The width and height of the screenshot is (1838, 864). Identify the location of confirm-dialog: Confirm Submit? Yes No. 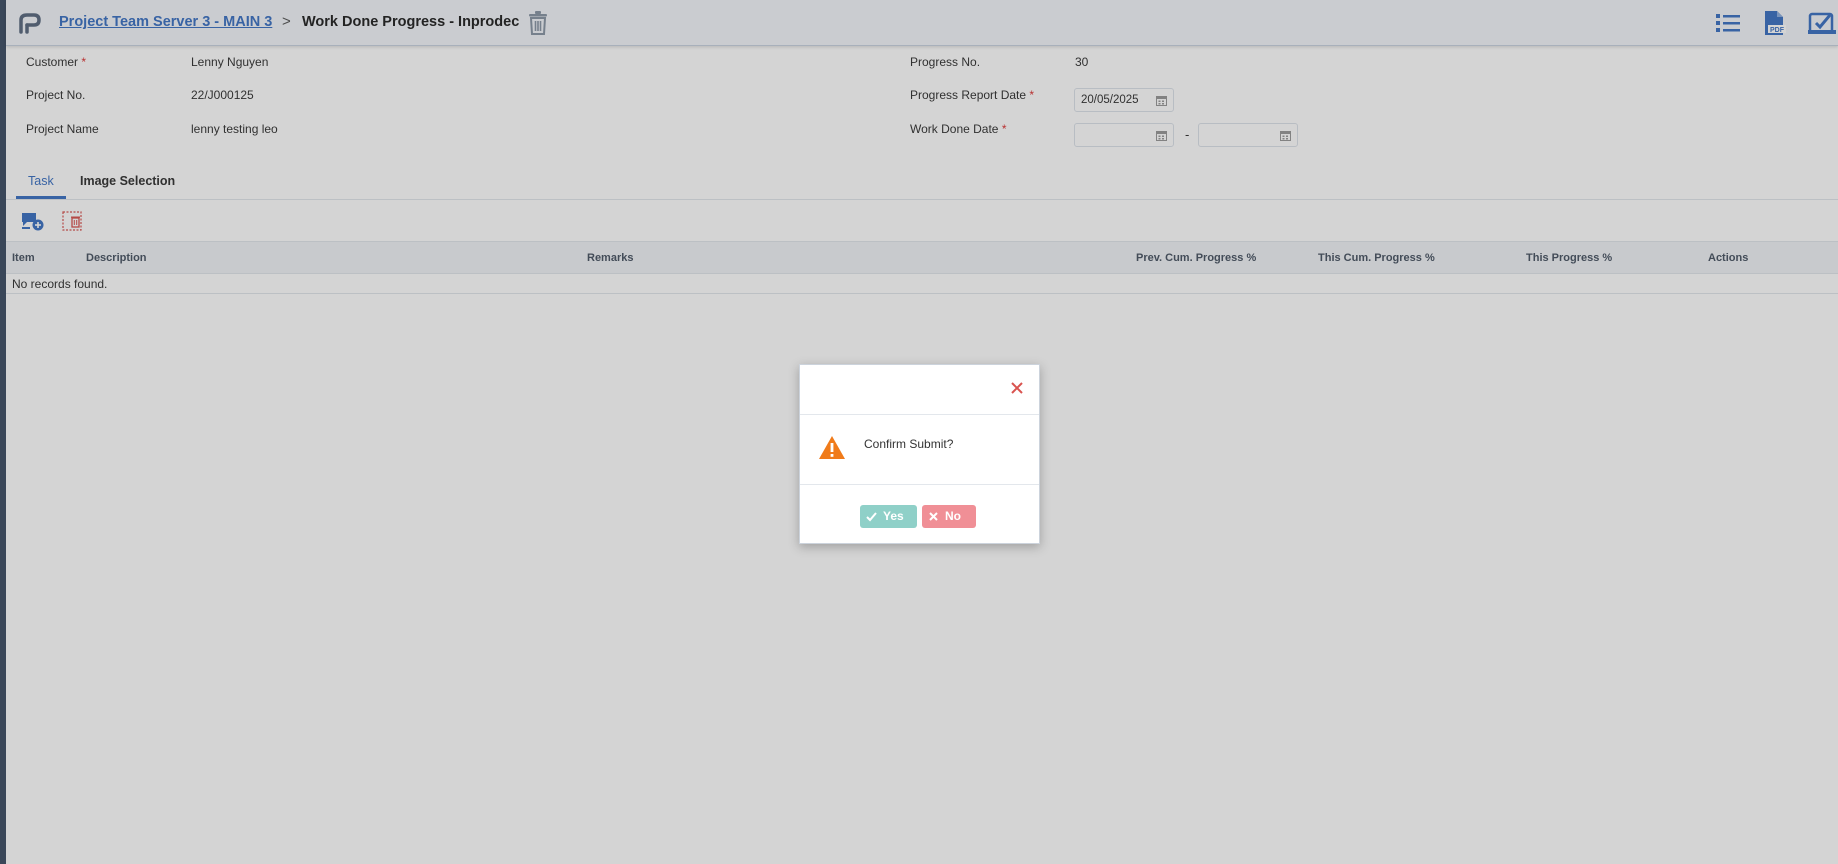
(919, 454).